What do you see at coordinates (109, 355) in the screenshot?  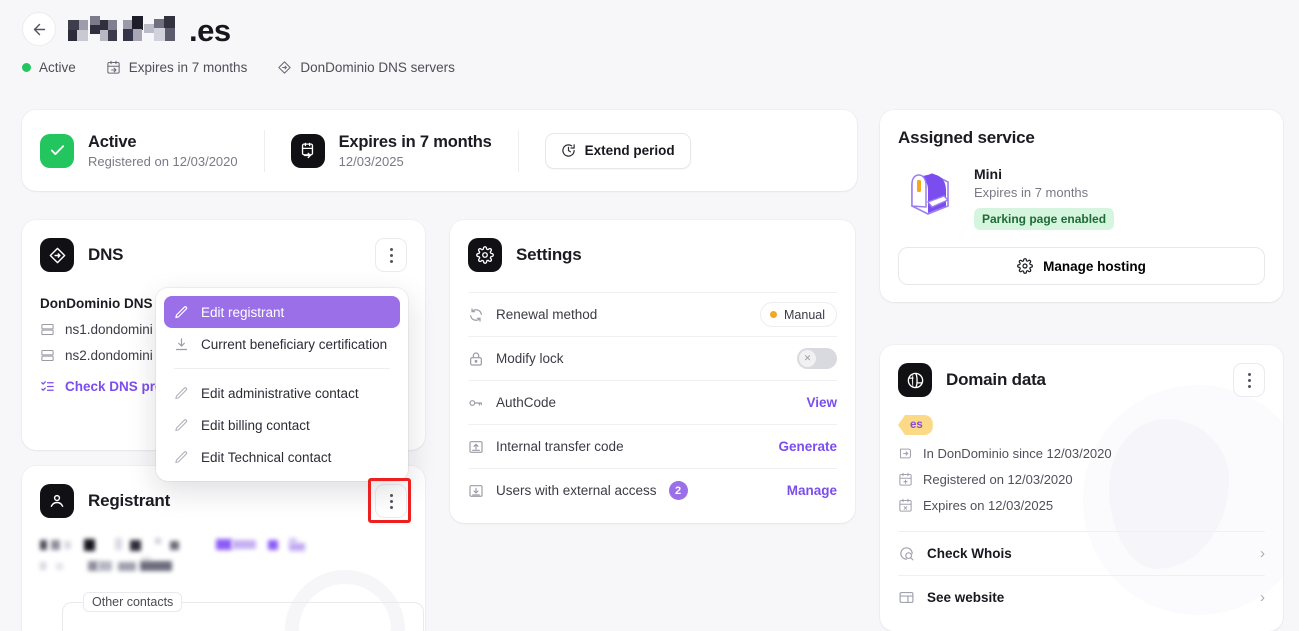 I see `nameserver-label: ns2.dondomini` at bounding box center [109, 355].